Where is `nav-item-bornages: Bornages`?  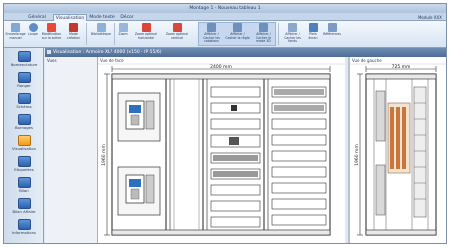 nav-item-bornages: Bornages is located at coordinates (24, 123).